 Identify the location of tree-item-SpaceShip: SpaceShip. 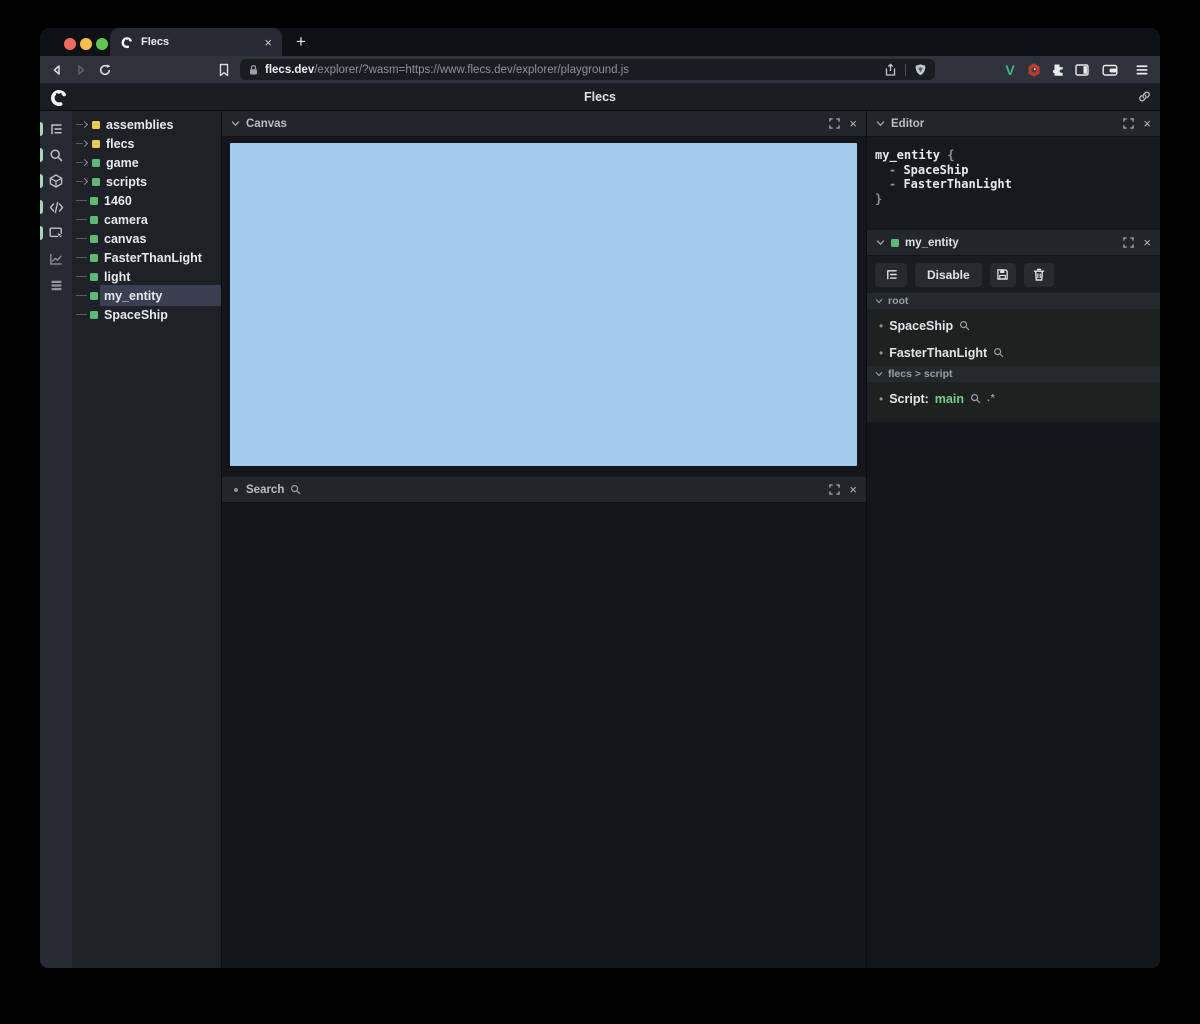
(146, 314).